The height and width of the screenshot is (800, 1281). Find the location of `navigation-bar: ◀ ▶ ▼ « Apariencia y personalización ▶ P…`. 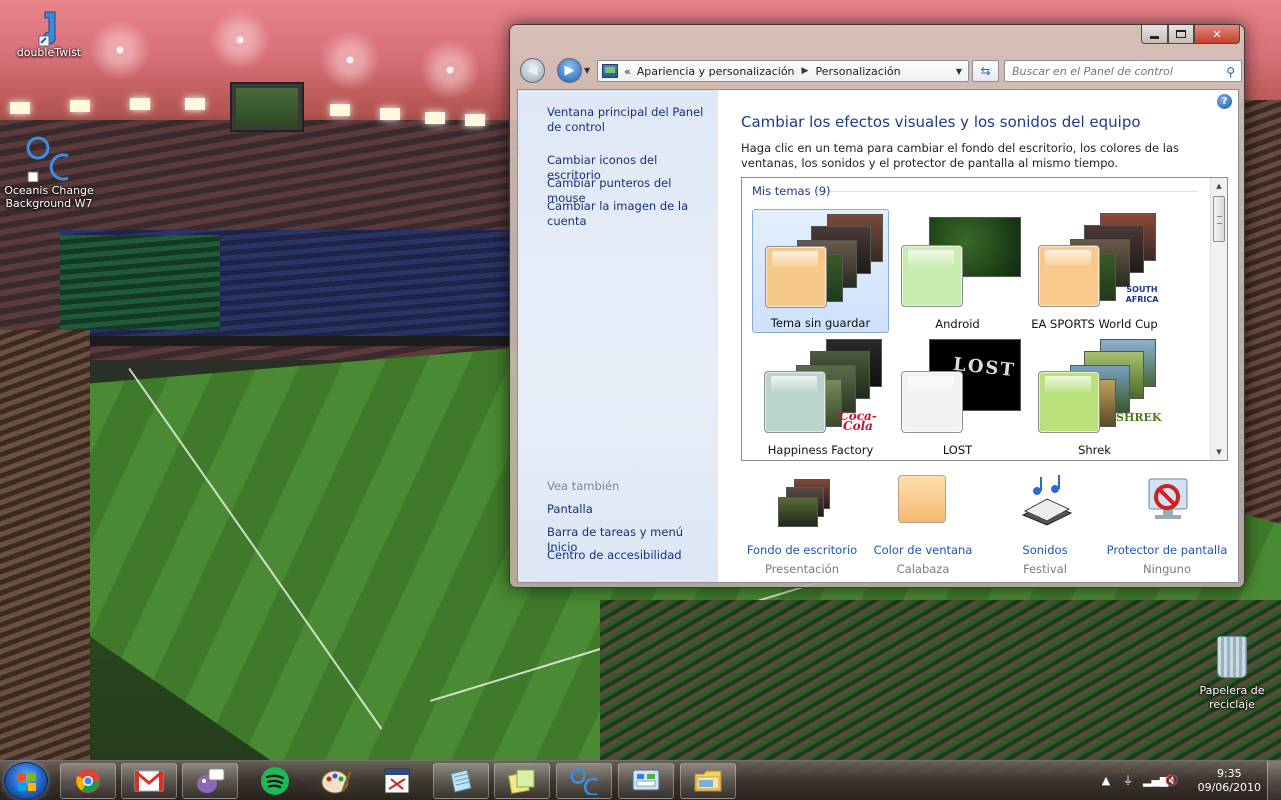

navigation-bar: ◀ ▶ ▼ « Apariencia y personalización ▶ P… is located at coordinates (880, 71).